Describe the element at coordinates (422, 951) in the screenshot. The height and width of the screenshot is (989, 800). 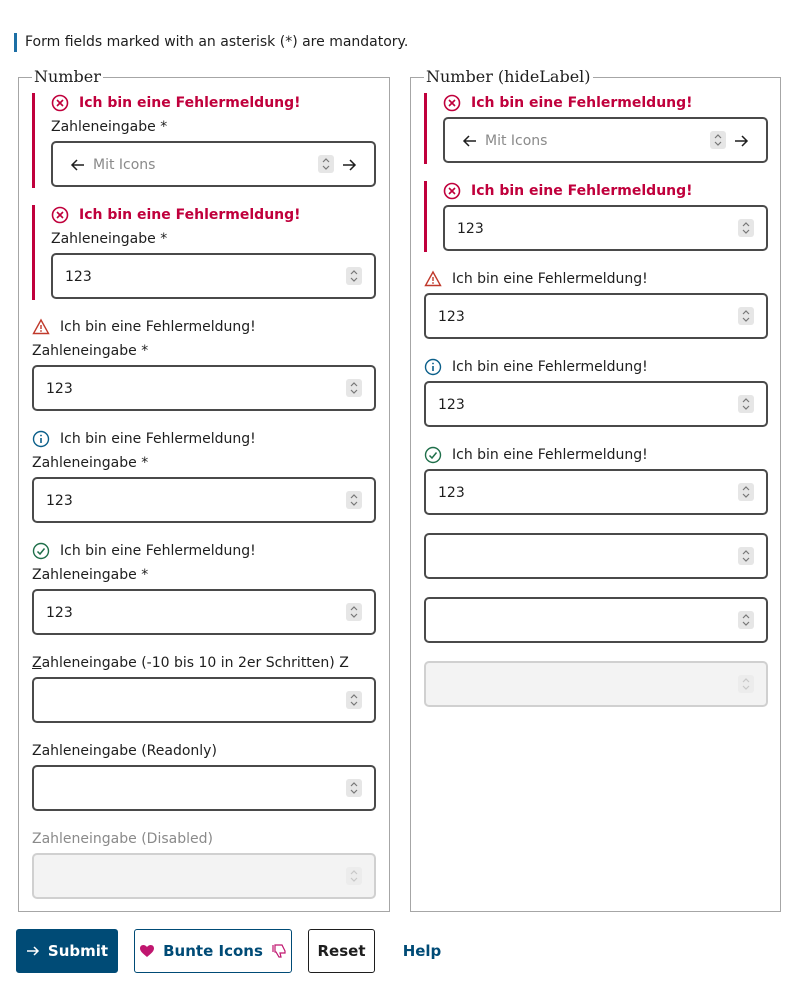
I see `help-link: Help` at that location.